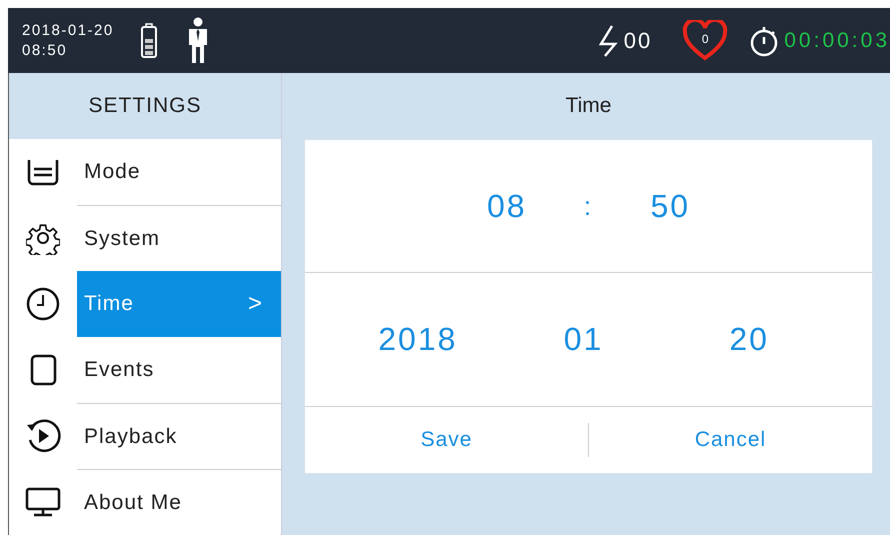  I want to click on menu-item: Playback, so click(179, 436).